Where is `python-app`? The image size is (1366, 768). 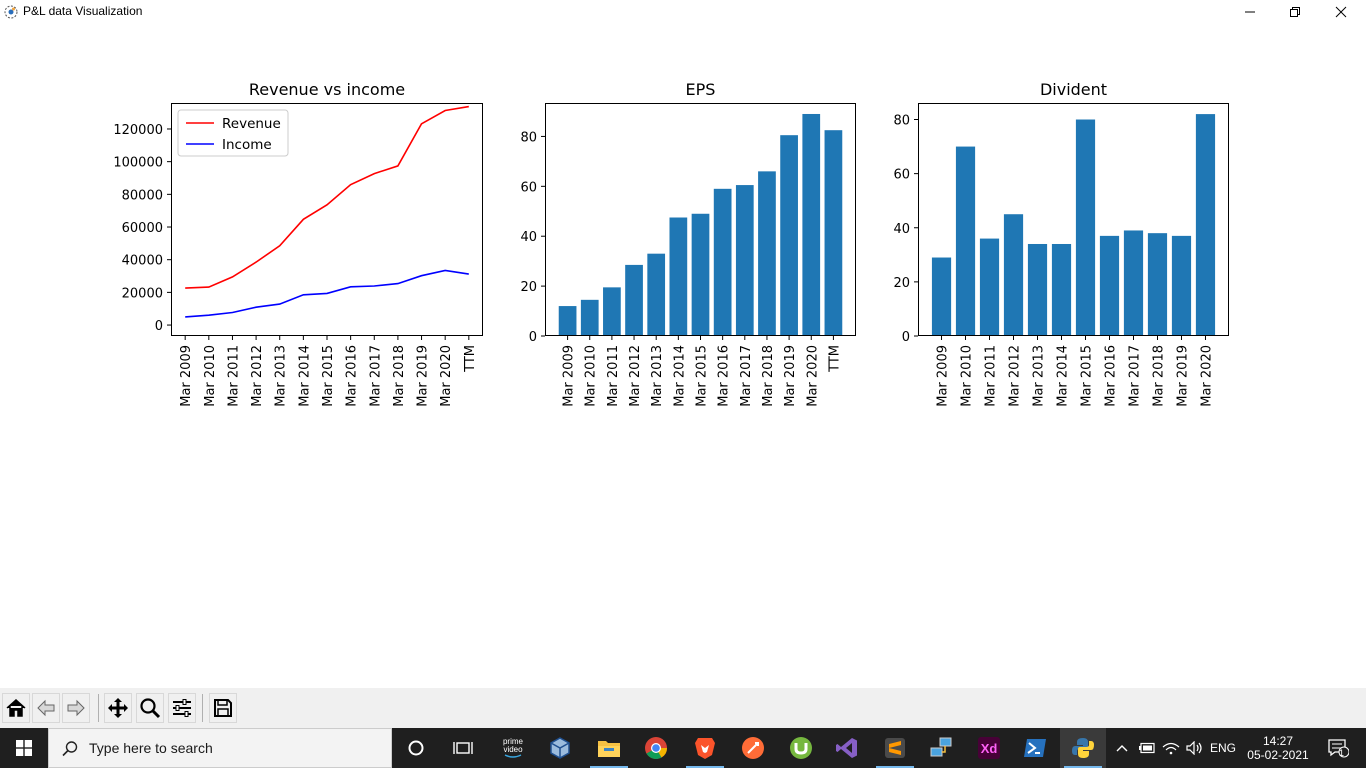
python-app is located at coordinates (1083, 748).